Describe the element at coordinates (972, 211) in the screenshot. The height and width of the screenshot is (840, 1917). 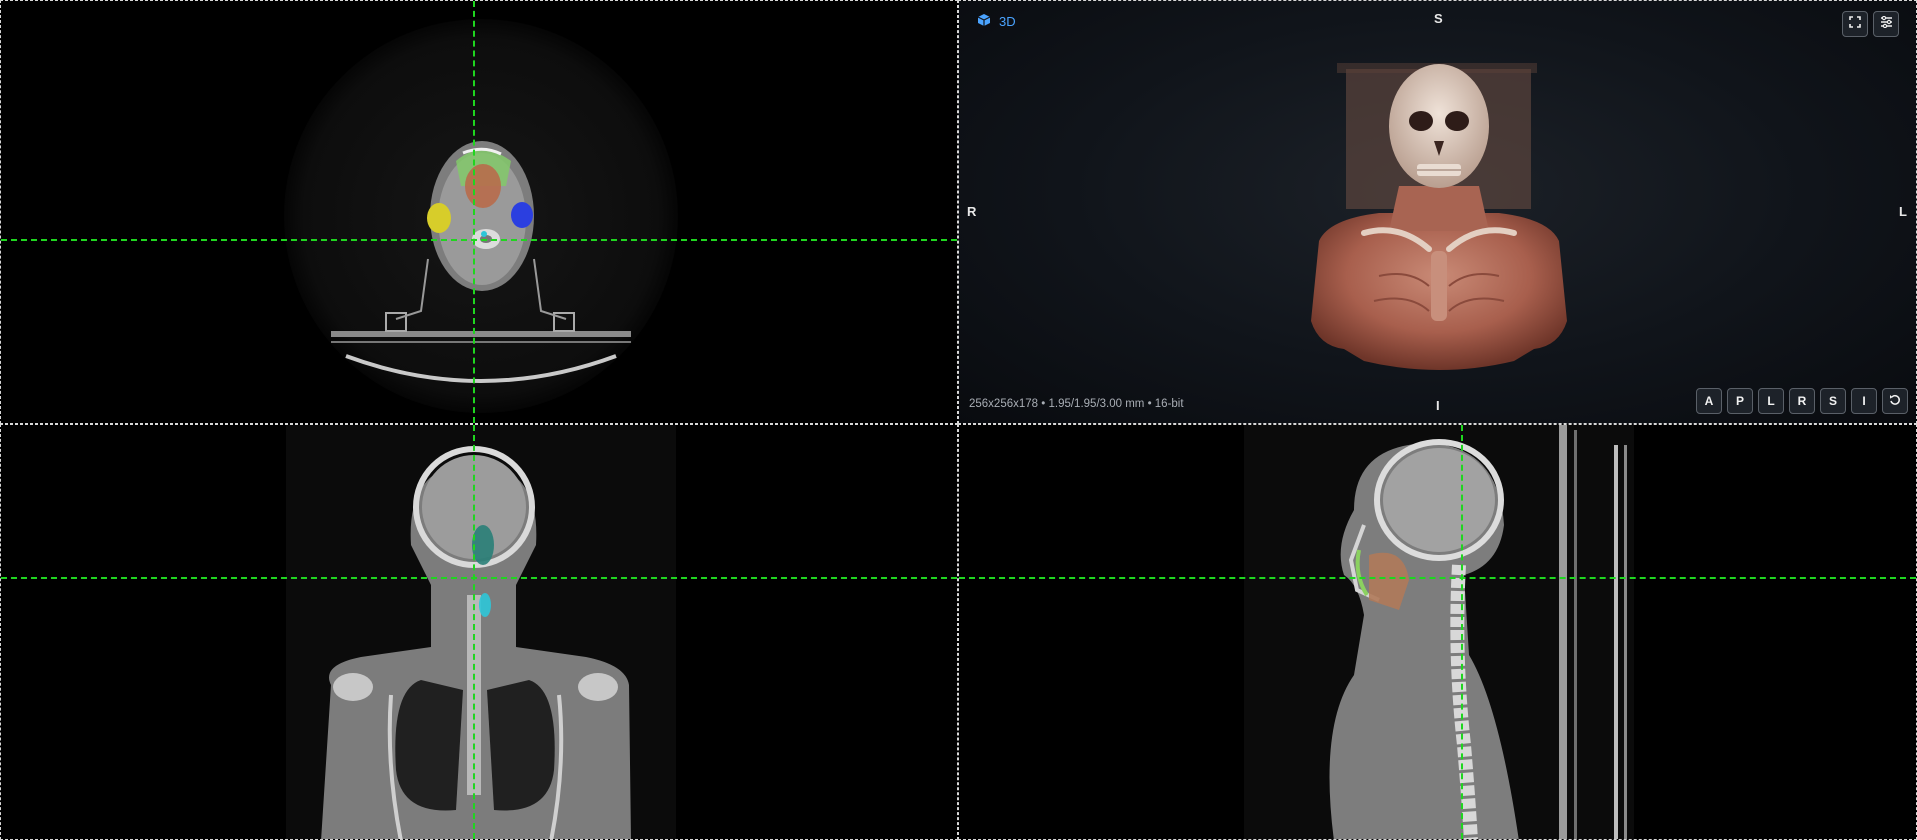
I see `orientation-right: R` at that location.